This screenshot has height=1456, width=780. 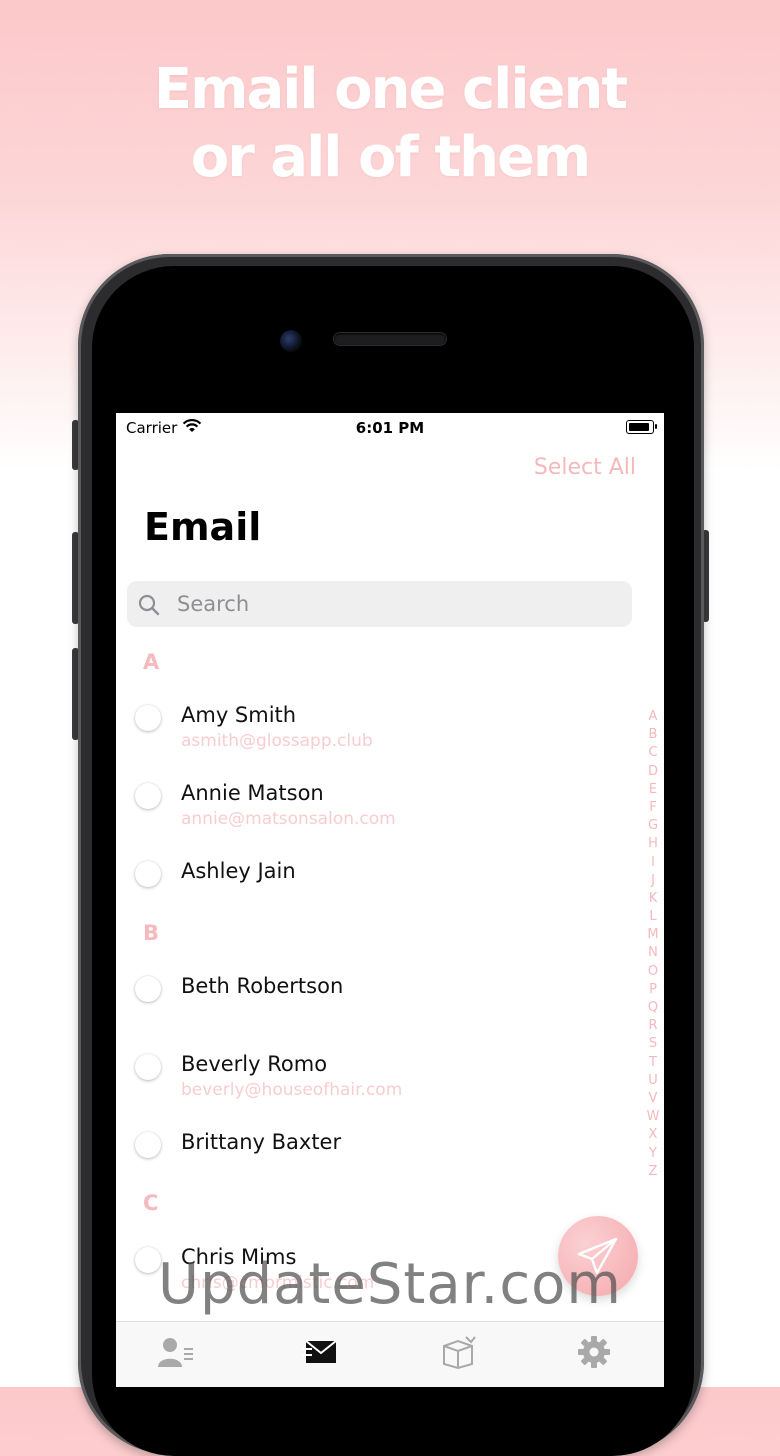 What do you see at coordinates (652, 1154) in the screenshot?
I see `index-letter: Y` at bounding box center [652, 1154].